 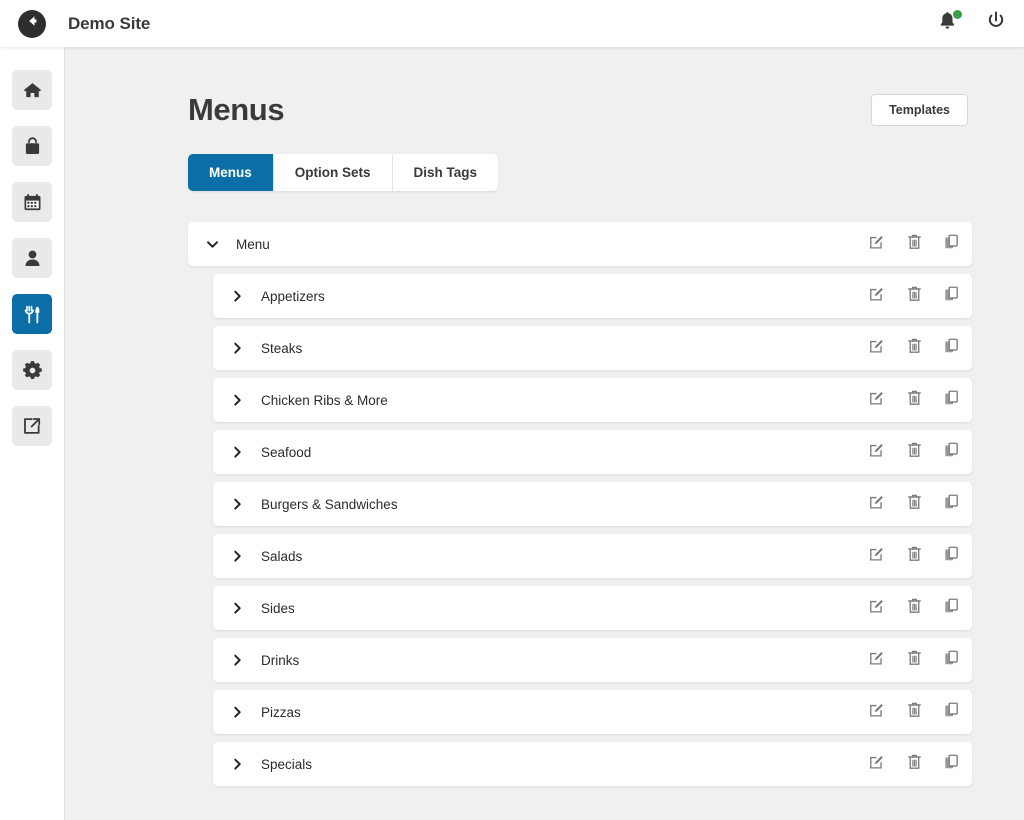 I want to click on back-button, so click(x=32, y=23).